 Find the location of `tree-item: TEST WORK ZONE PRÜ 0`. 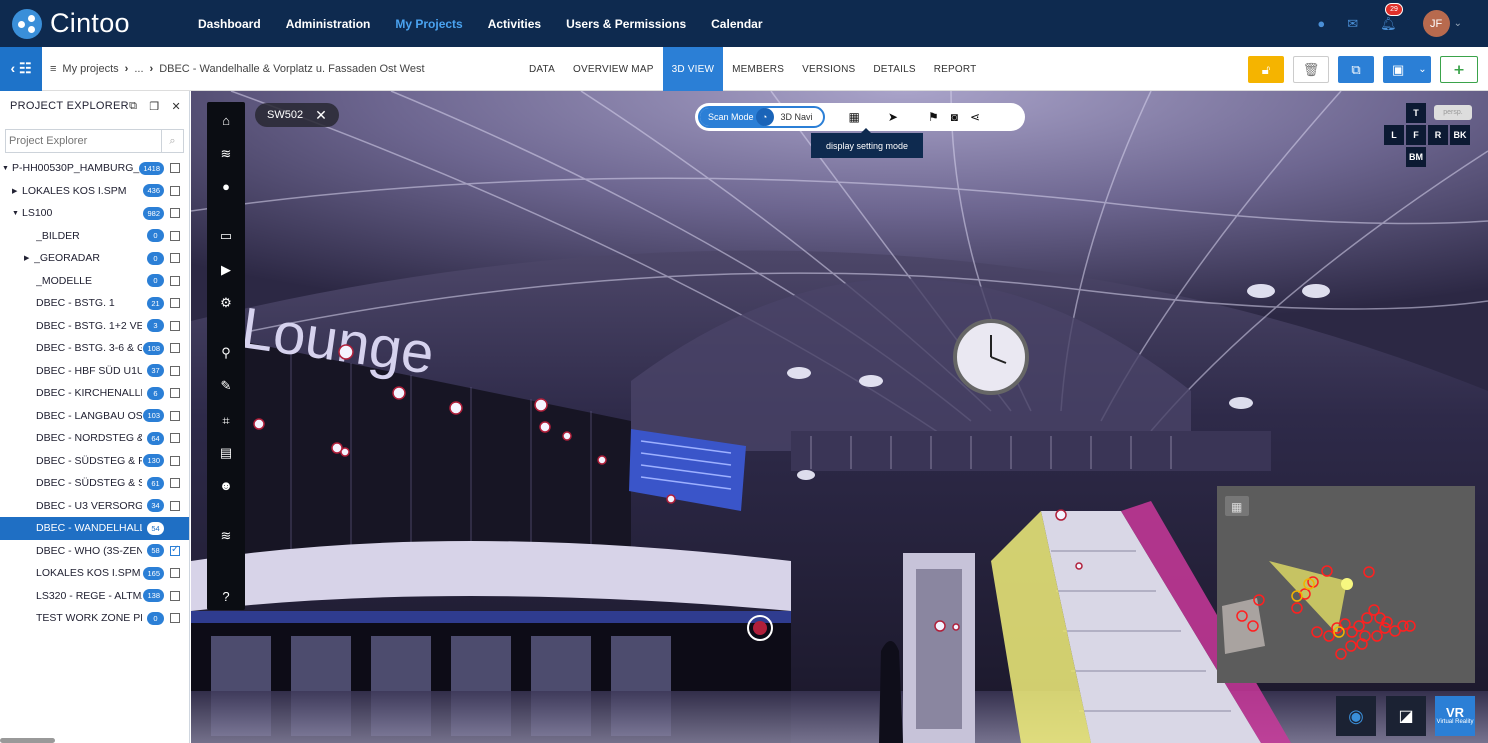

tree-item: TEST WORK ZONE PRÜ 0 is located at coordinates (94, 618).